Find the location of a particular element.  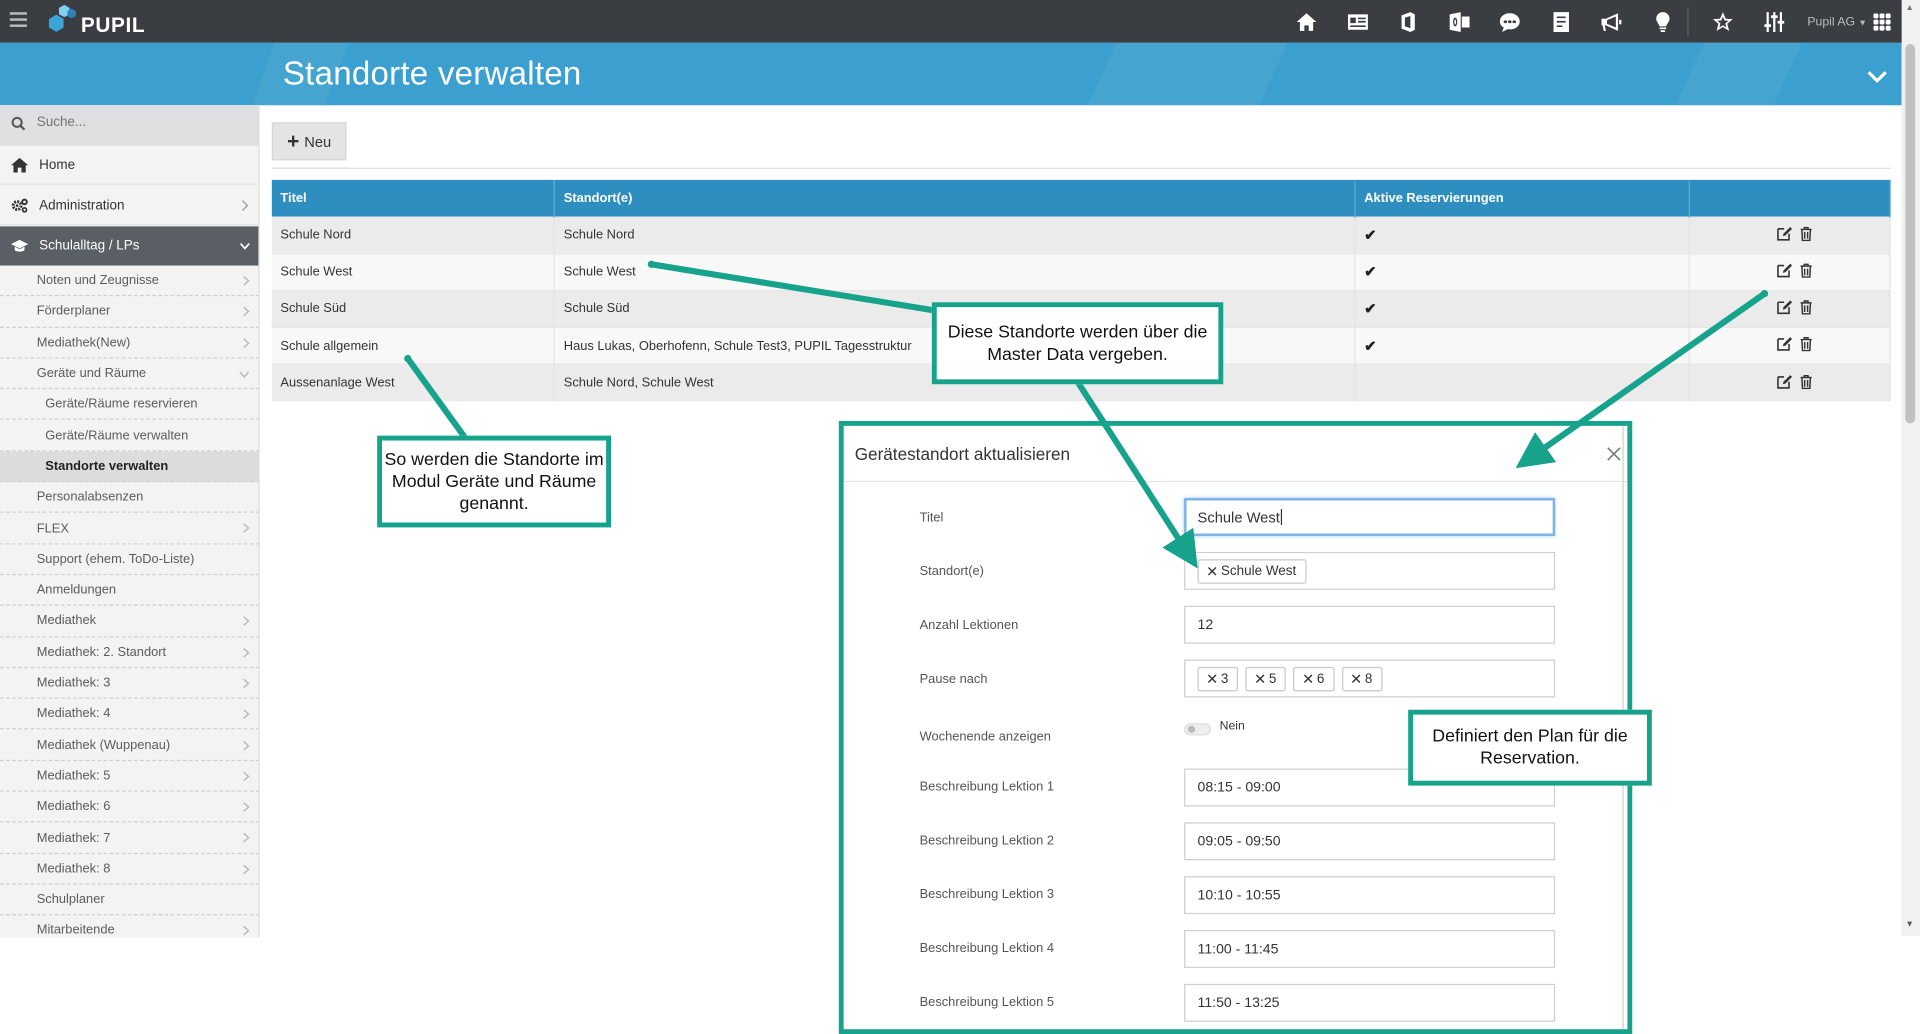

selected-tag: ✕ Schule West is located at coordinates (1252, 571).